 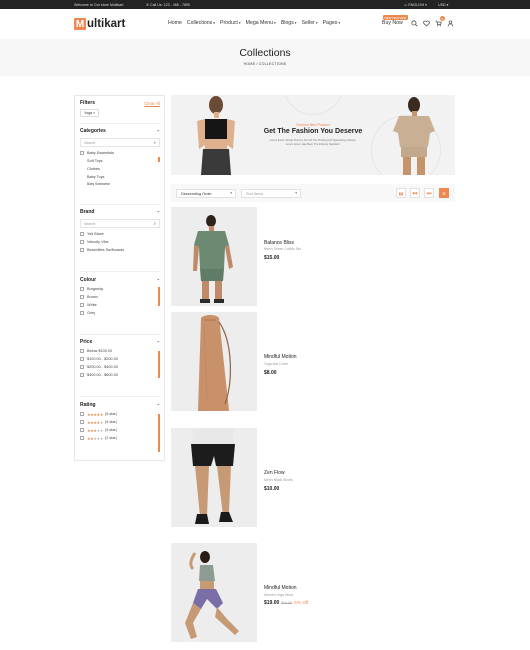 I want to click on sort-select: Descending Order ▾, so click(x=206, y=193).